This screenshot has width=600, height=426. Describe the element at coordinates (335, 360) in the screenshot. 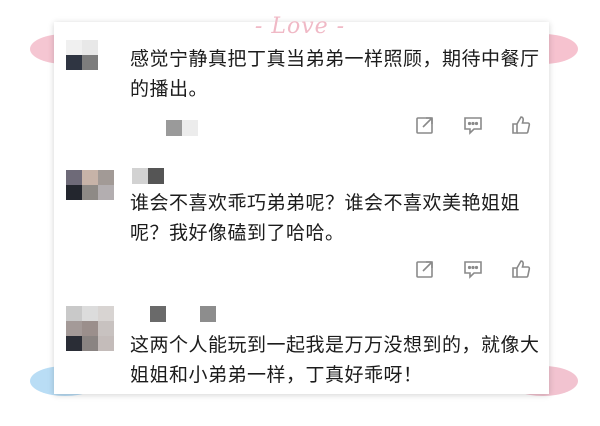

I see `comment-text: 这两个人能玩到一起我是万万没想到的，就像大姐姐和小弟弟一样，丁真好乖呀！` at that location.